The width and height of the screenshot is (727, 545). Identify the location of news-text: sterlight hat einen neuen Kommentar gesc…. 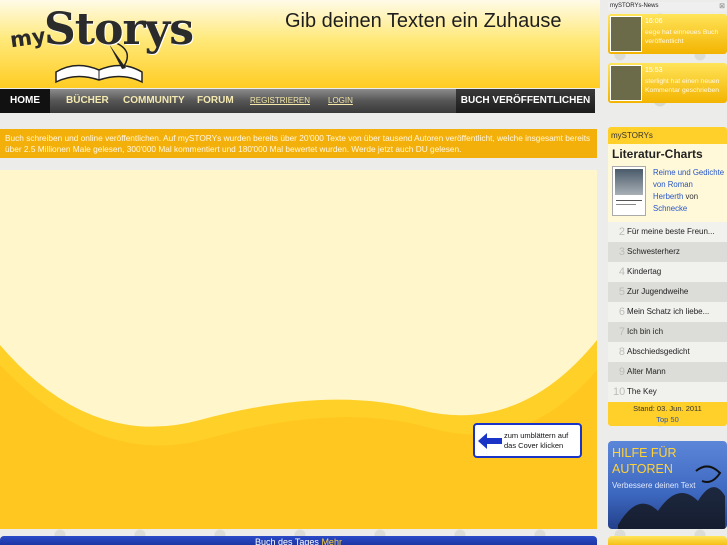
(682, 86).